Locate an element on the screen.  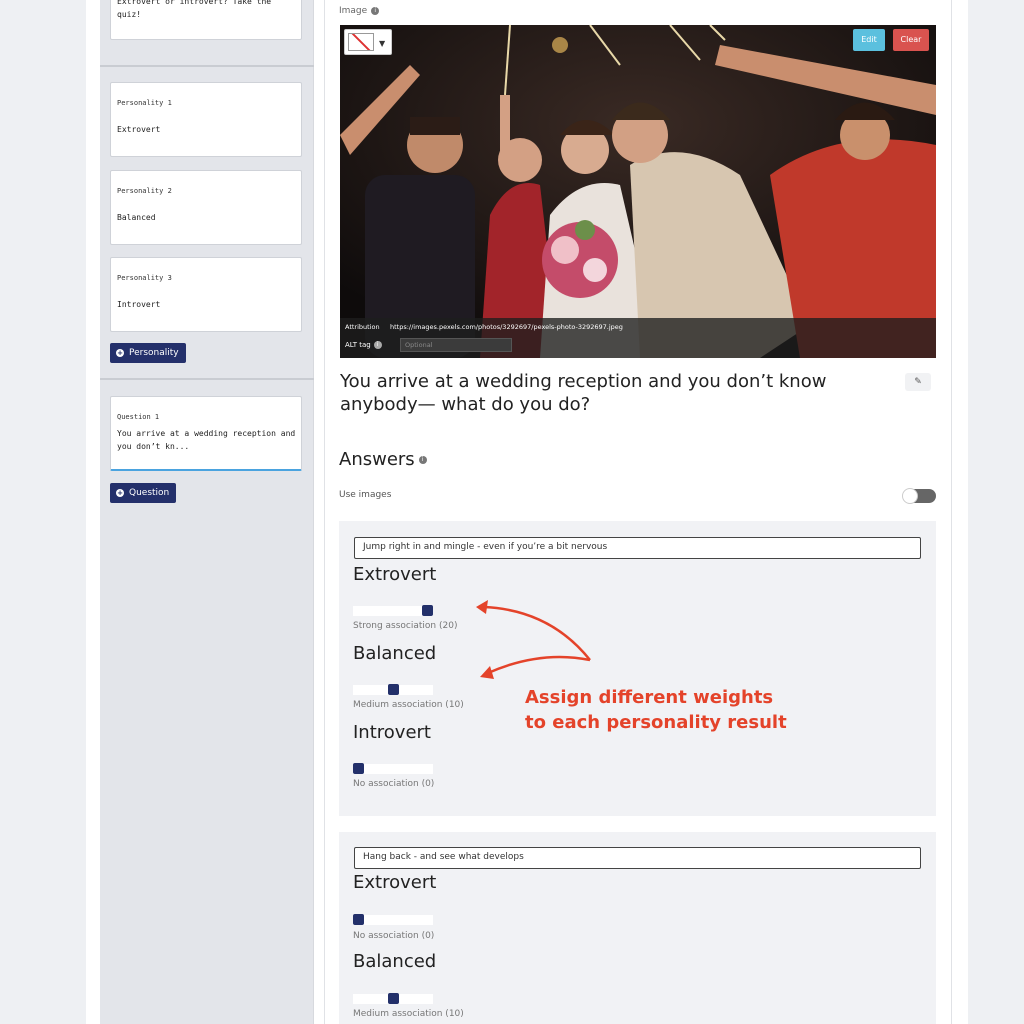
personality-card-1: Personality 1 Extrovert is located at coordinates (206, 119).